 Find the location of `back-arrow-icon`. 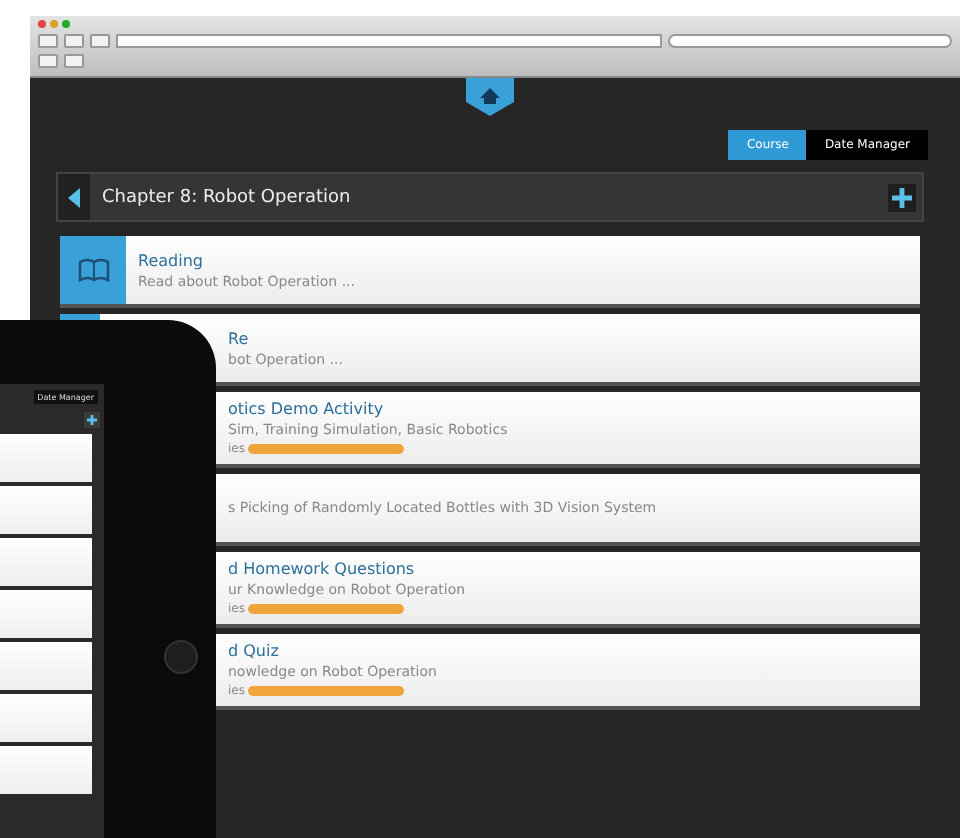

back-arrow-icon is located at coordinates (74, 197).